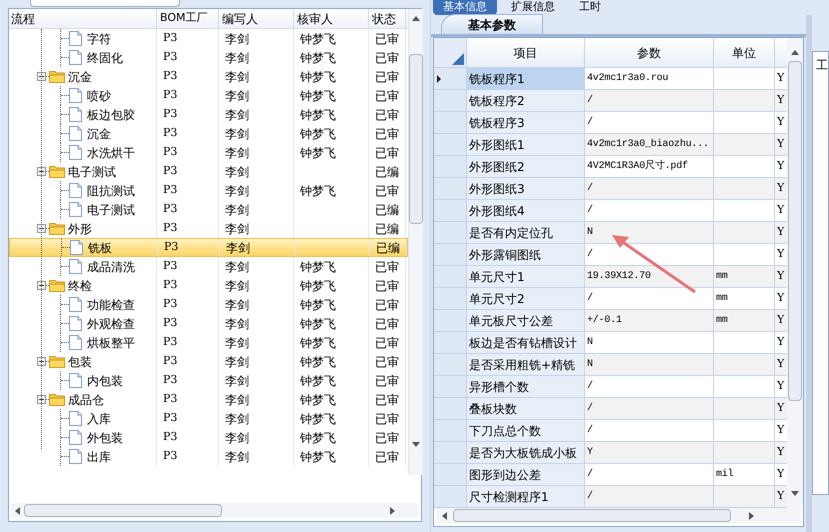 The height and width of the screenshot is (532, 829). Describe the element at coordinates (80, 361) in the screenshot. I see `tree-item-label: 包装` at that location.